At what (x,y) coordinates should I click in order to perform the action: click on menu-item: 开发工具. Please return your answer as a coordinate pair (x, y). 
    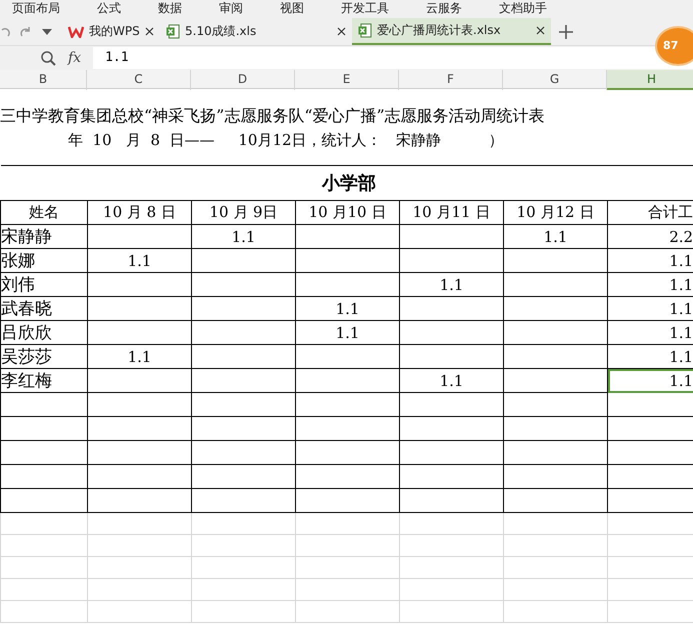
    Looking at the image, I should click on (365, 9).